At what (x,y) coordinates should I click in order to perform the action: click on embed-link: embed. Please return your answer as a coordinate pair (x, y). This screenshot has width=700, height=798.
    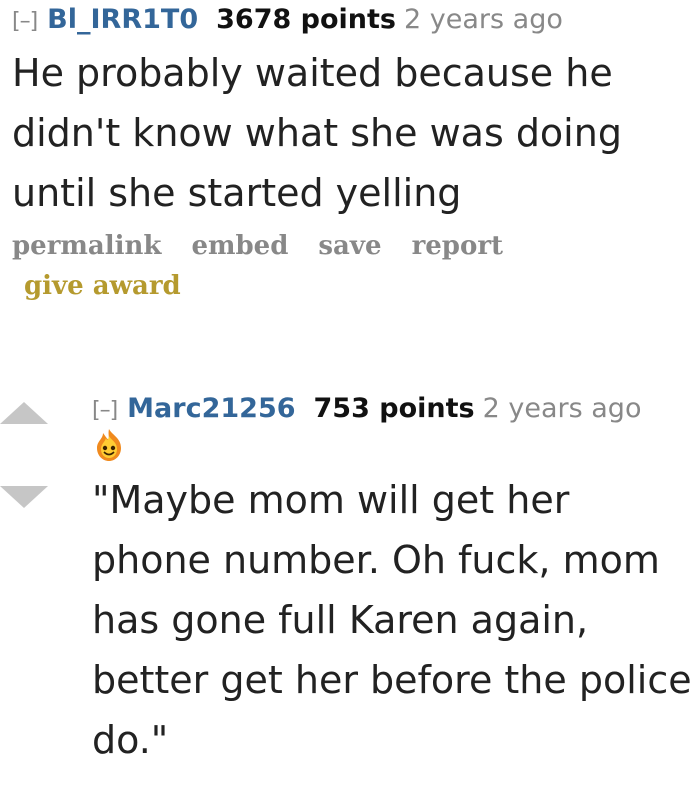
    Looking at the image, I should click on (239, 246).